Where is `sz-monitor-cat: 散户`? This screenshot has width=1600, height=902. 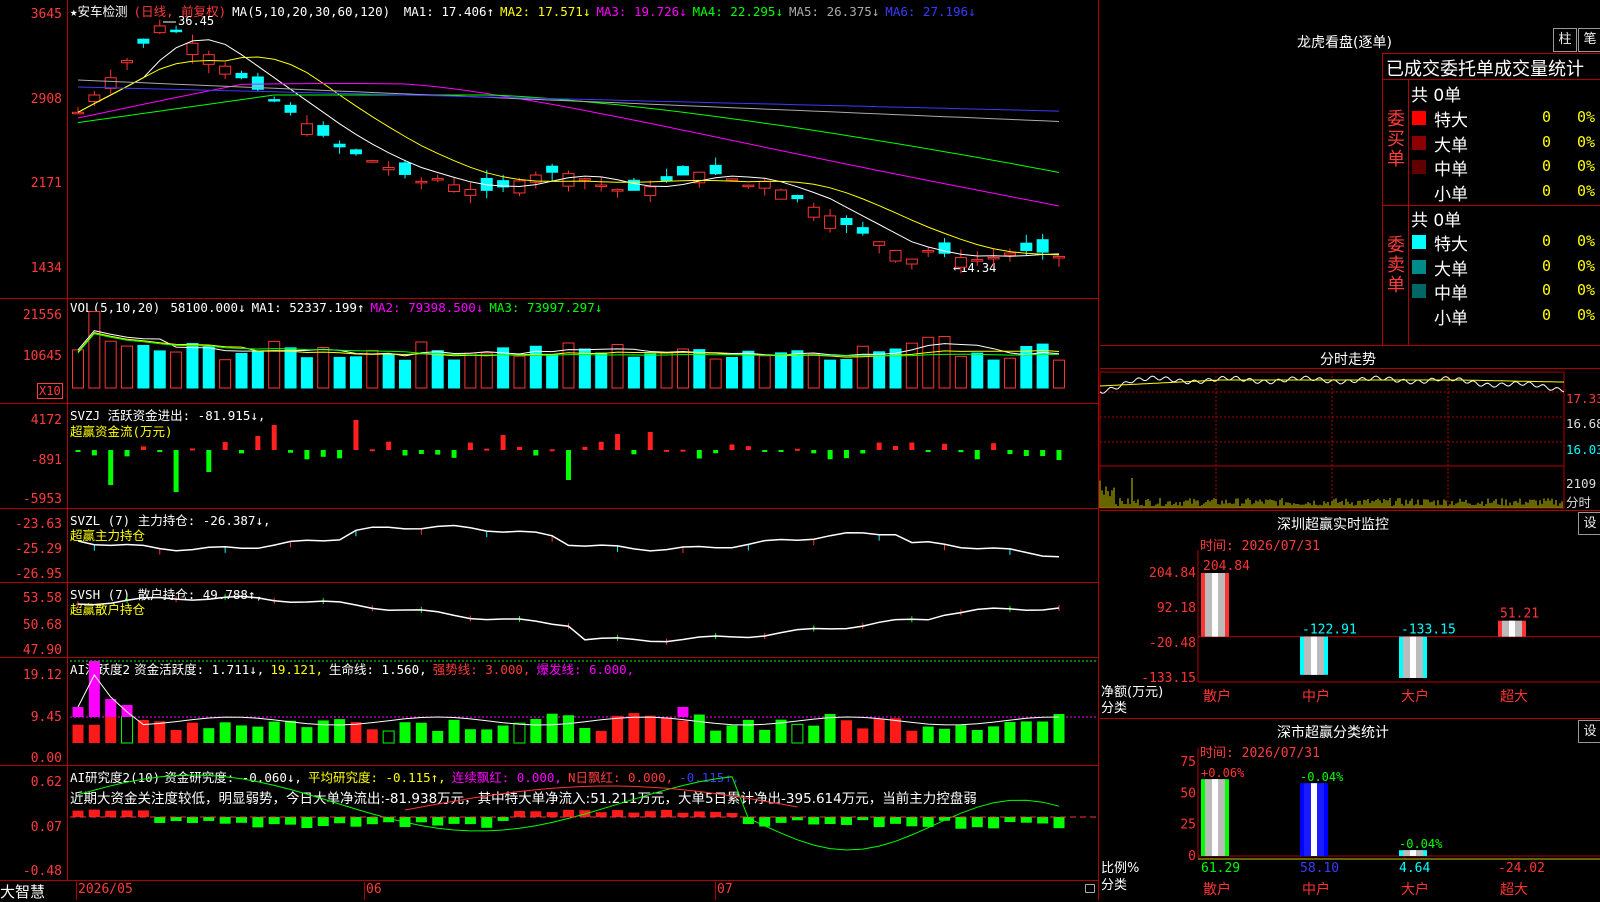 sz-monitor-cat: 散户 is located at coordinates (1217, 696).